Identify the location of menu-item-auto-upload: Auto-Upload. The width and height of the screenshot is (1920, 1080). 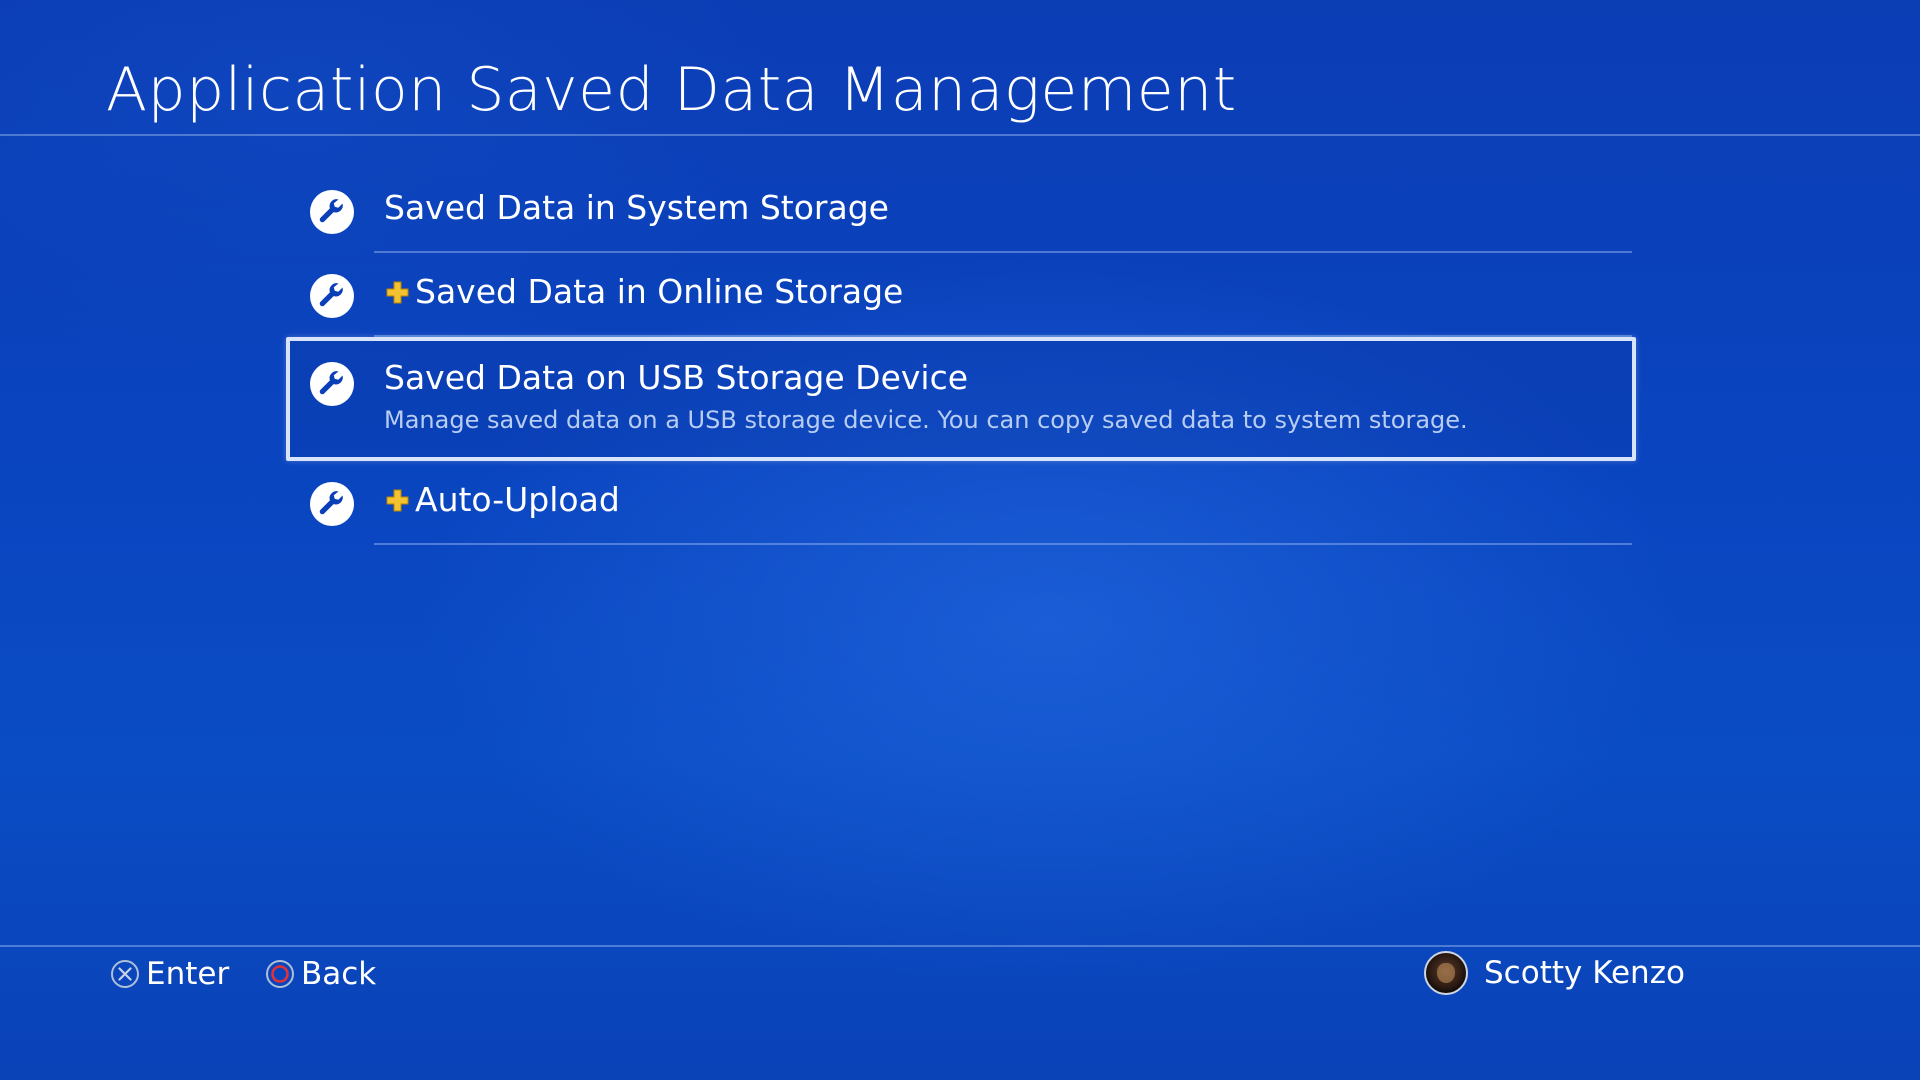
(961, 503).